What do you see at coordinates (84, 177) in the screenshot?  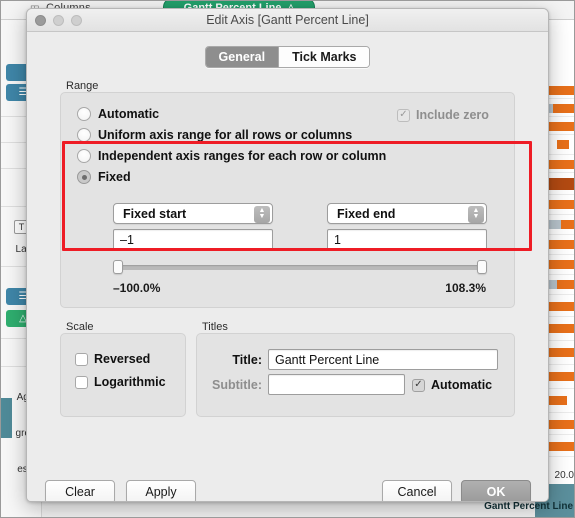 I see `radio-fixed-indicator` at bounding box center [84, 177].